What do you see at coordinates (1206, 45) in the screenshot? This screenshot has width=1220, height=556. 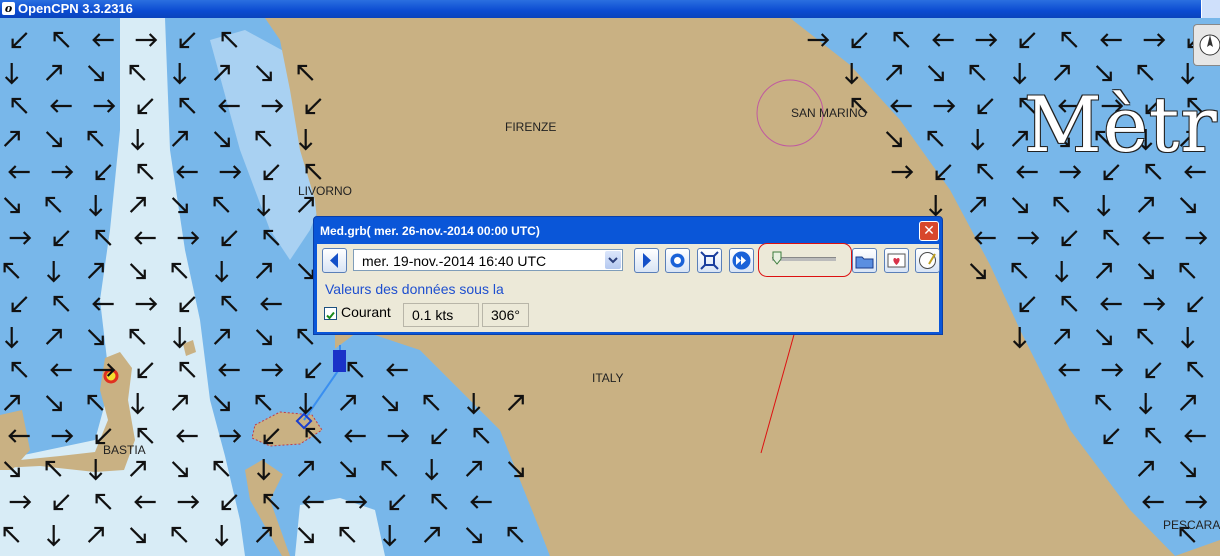 I see `compass-icon` at bounding box center [1206, 45].